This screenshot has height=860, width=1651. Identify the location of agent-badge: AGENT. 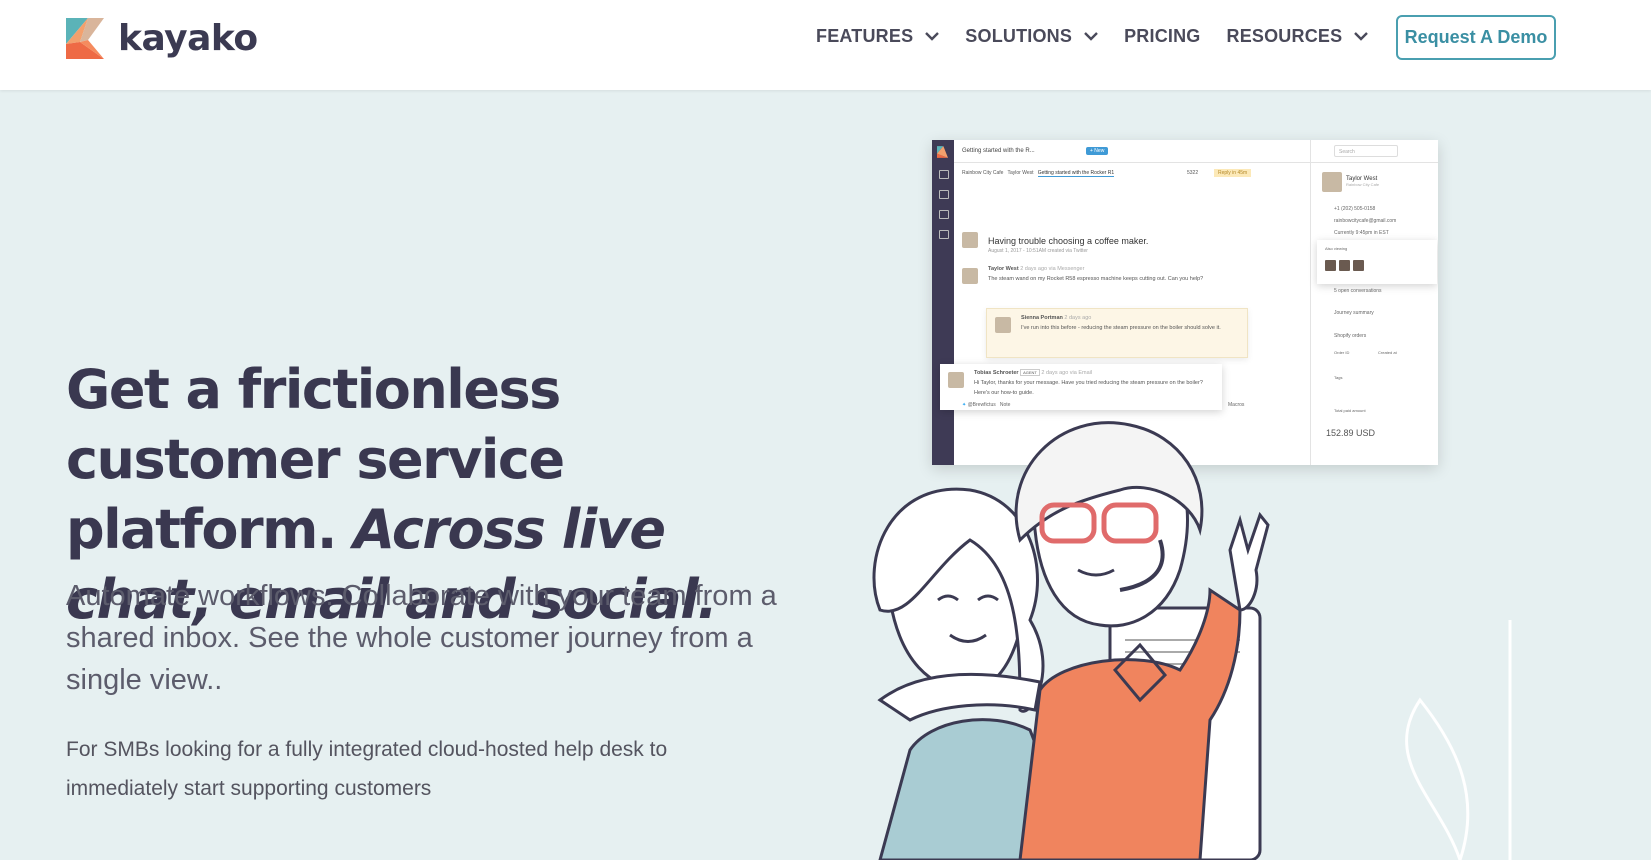
(1030, 372).